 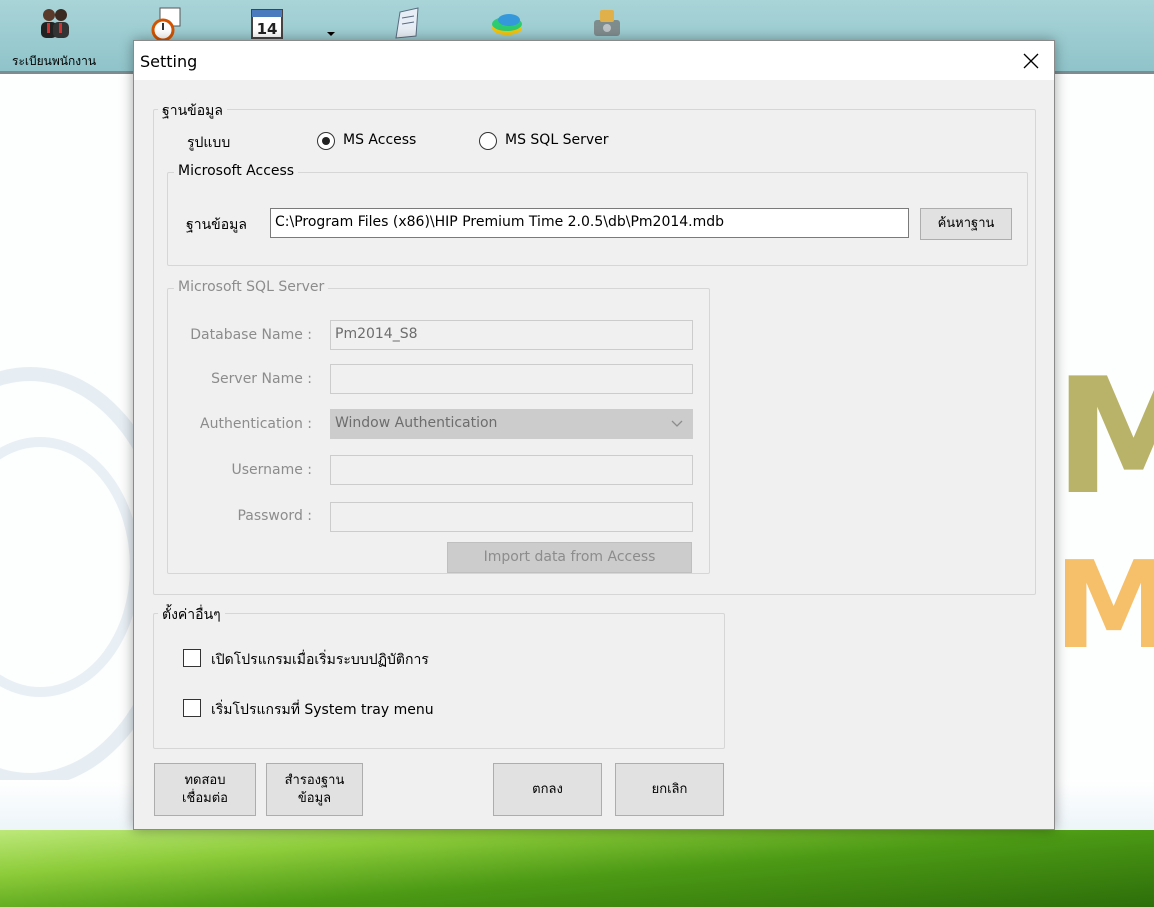 I want to click on import-from-access-button: Import data from Access, so click(x=569, y=557).